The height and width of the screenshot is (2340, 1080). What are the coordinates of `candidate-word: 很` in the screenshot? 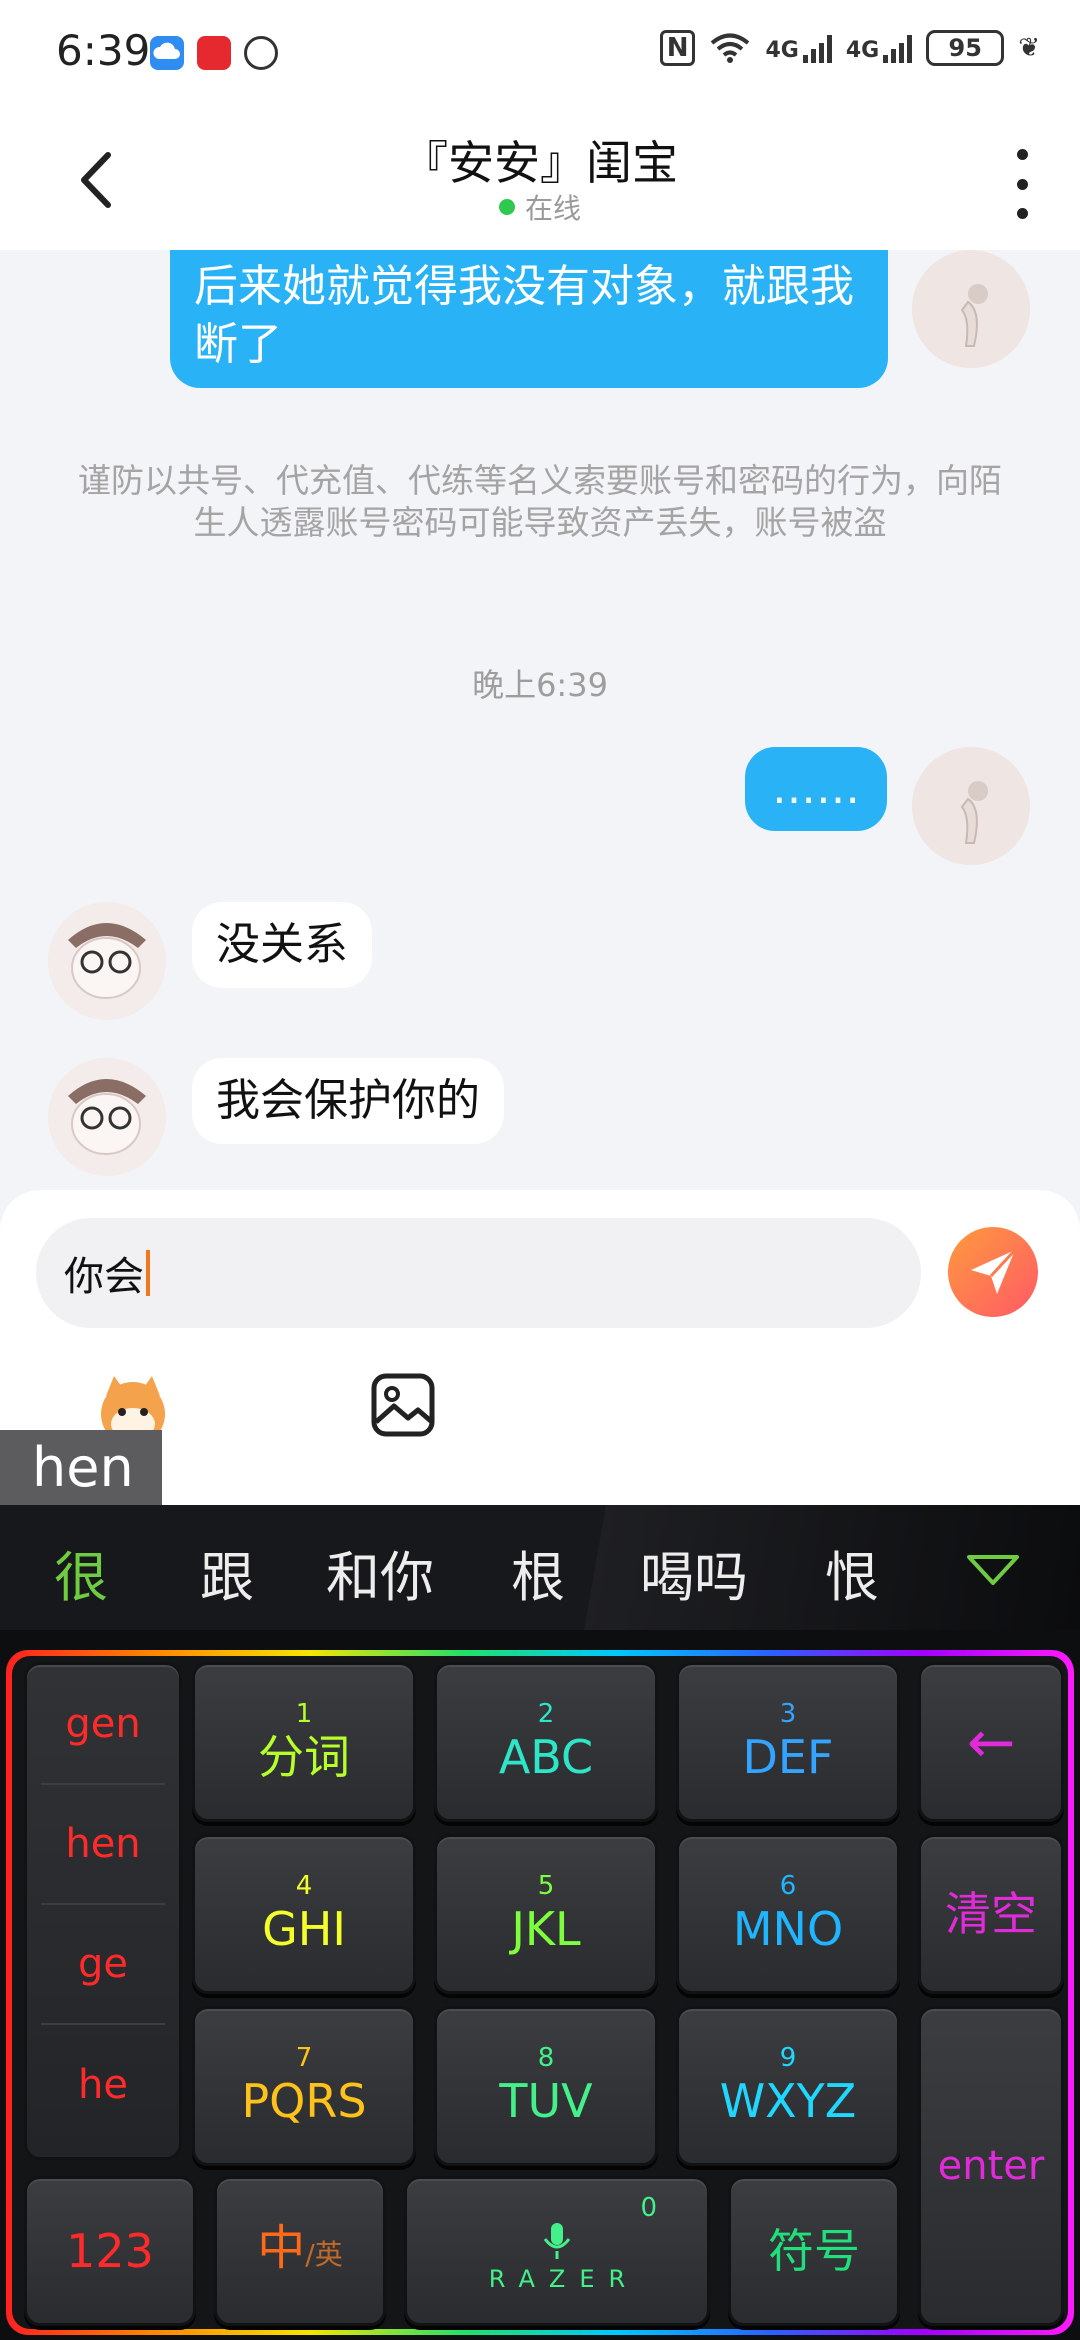 It's located at (81, 1572).